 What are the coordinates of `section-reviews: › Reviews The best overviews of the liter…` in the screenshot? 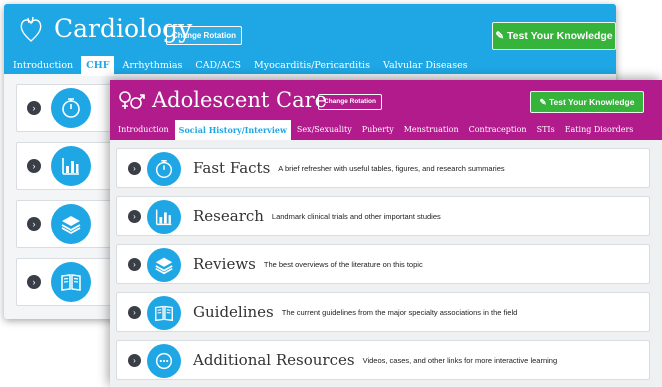 It's located at (383, 264).